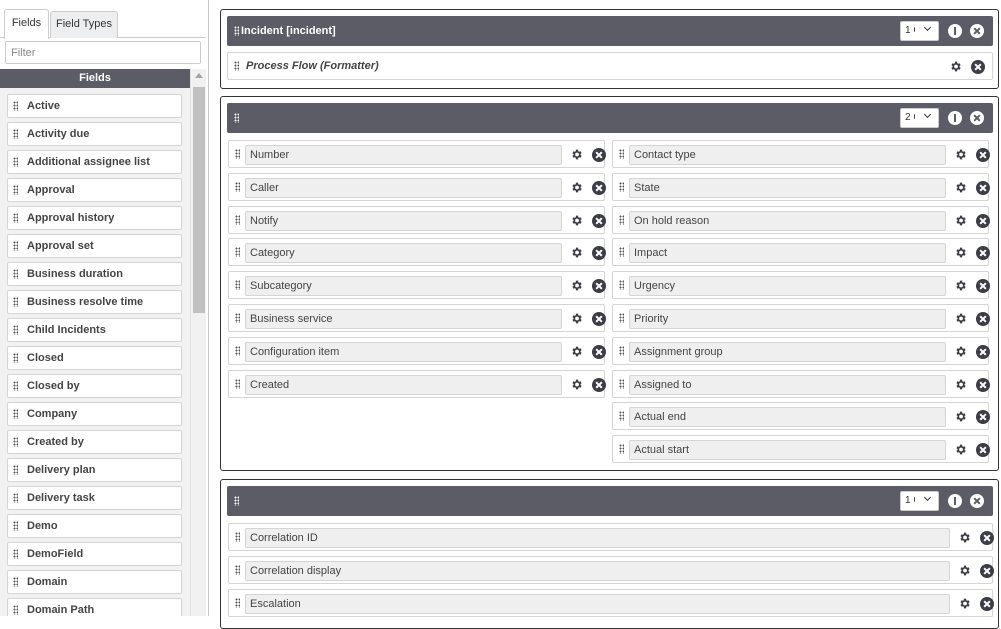  Describe the element at coordinates (611, 603) in the screenshot. I see `form-field-row: Escalation` at that location.